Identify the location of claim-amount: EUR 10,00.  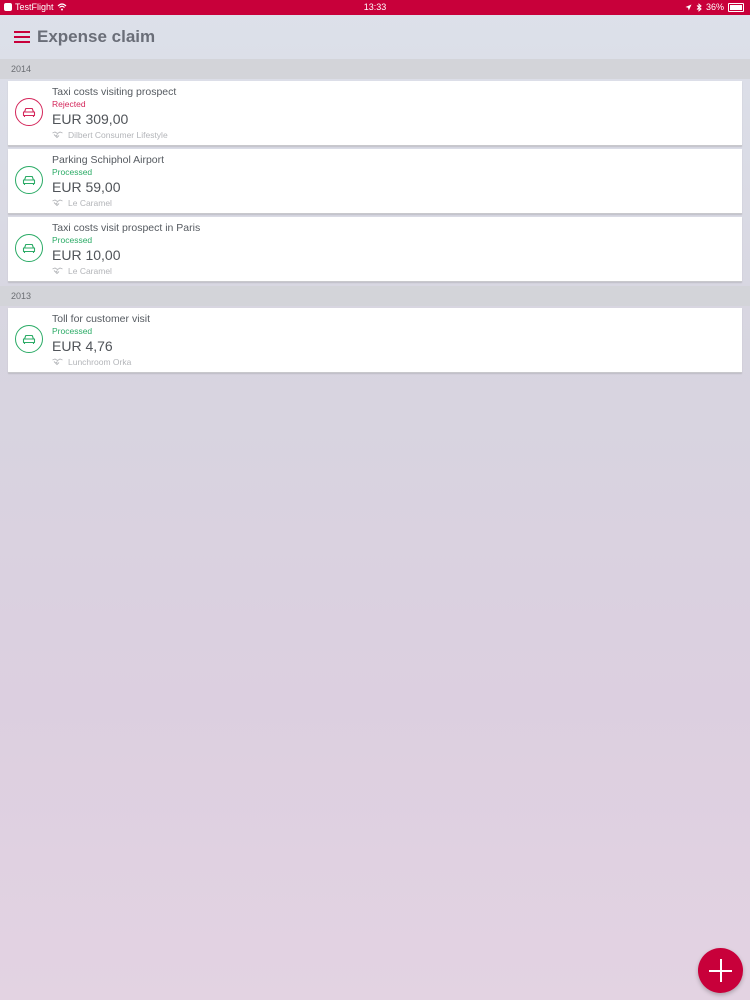
(86, 255).